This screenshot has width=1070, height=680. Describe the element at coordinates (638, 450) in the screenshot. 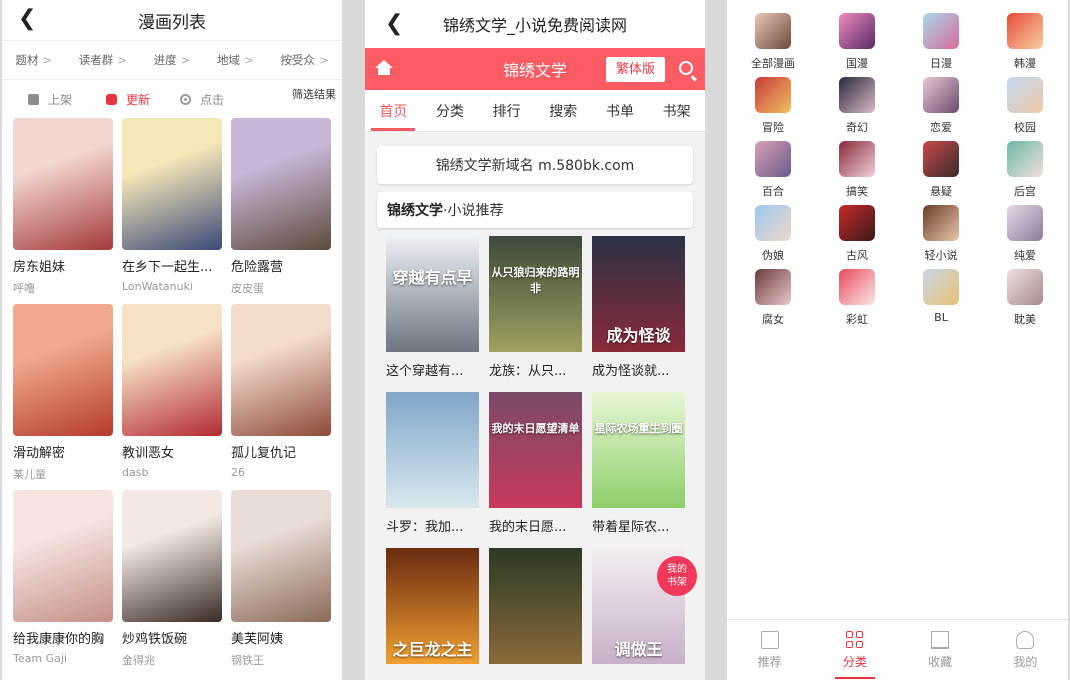

I see `book-cover-image: 星际农场重生到圈` at that location.